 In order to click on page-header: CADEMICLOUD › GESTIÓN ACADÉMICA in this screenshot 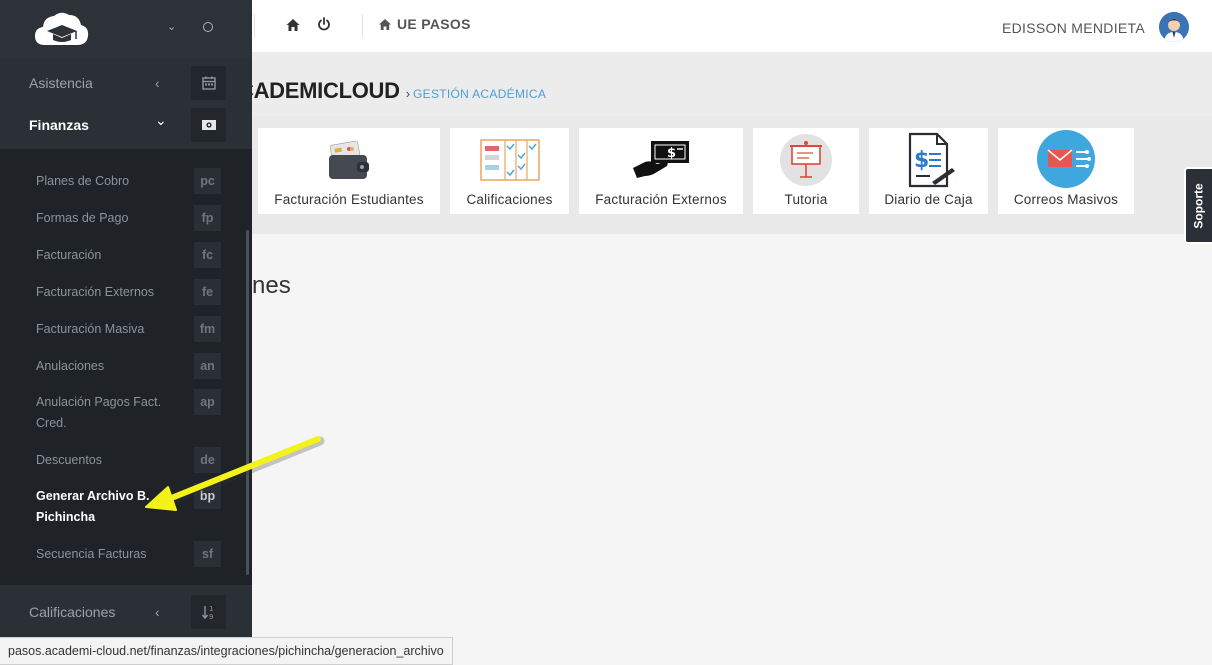, I will do `click(392, 91)`.